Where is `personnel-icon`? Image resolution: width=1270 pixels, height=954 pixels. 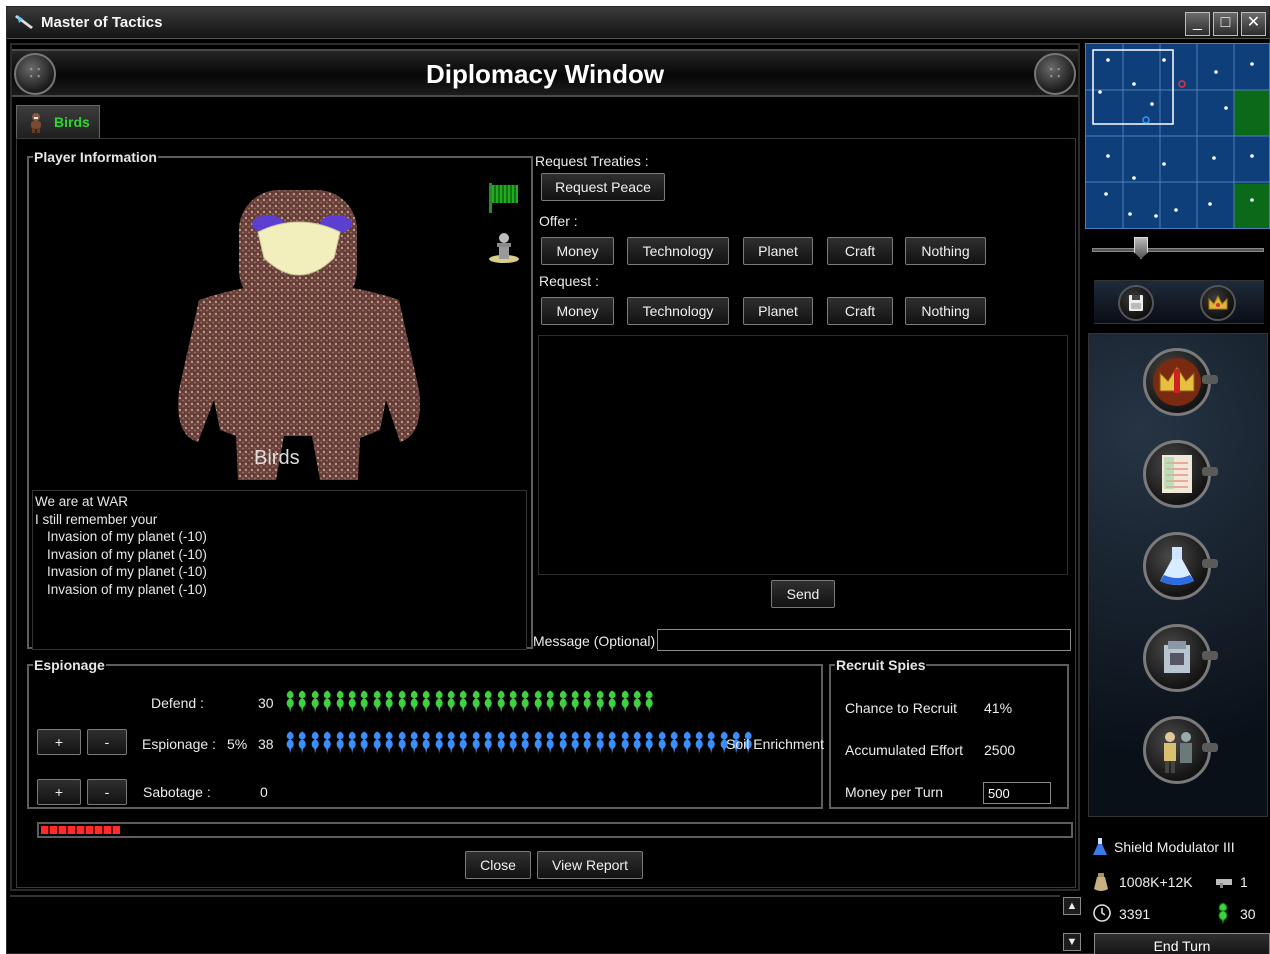
personnel-icon is located at coordinates (1180, 750).